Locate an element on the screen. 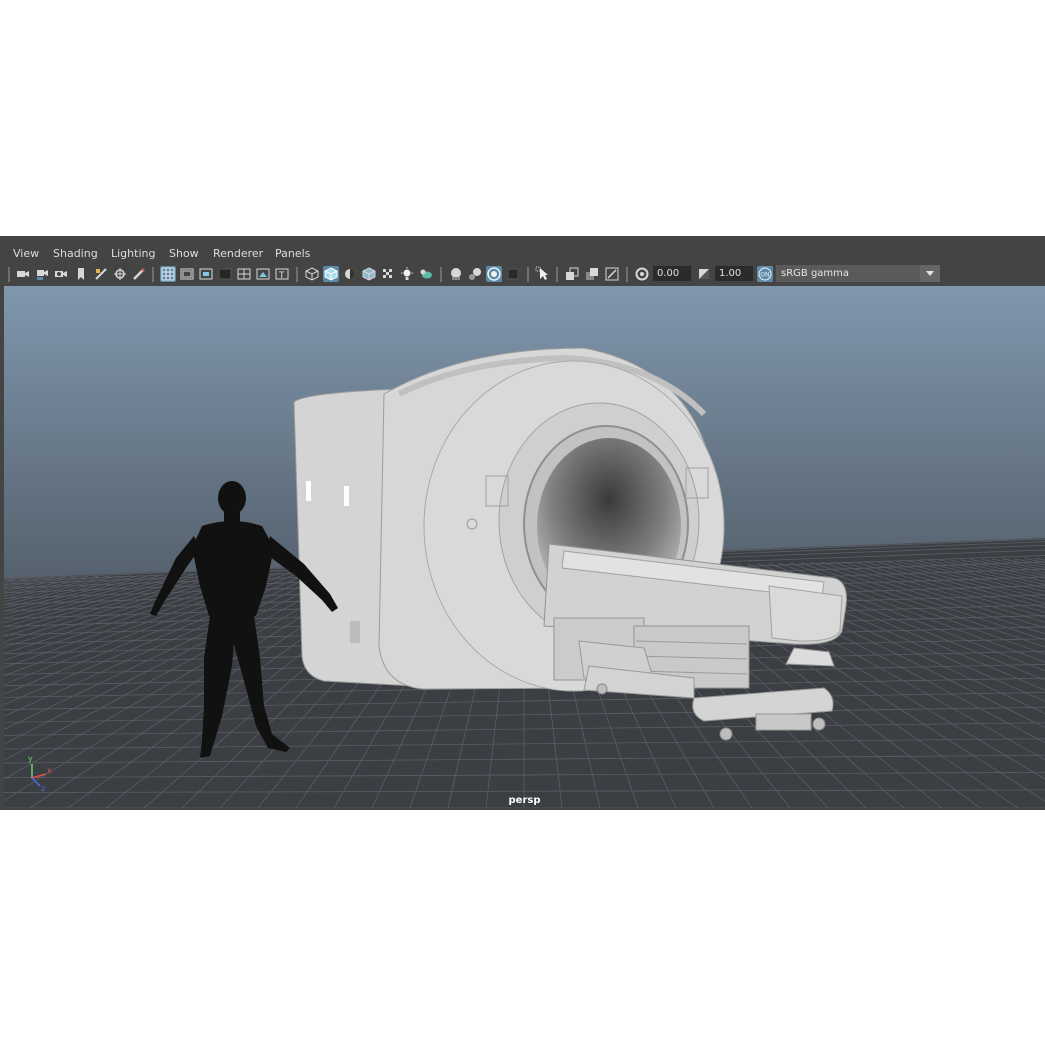  wireframe-icon is located at coordinates (312, 274).